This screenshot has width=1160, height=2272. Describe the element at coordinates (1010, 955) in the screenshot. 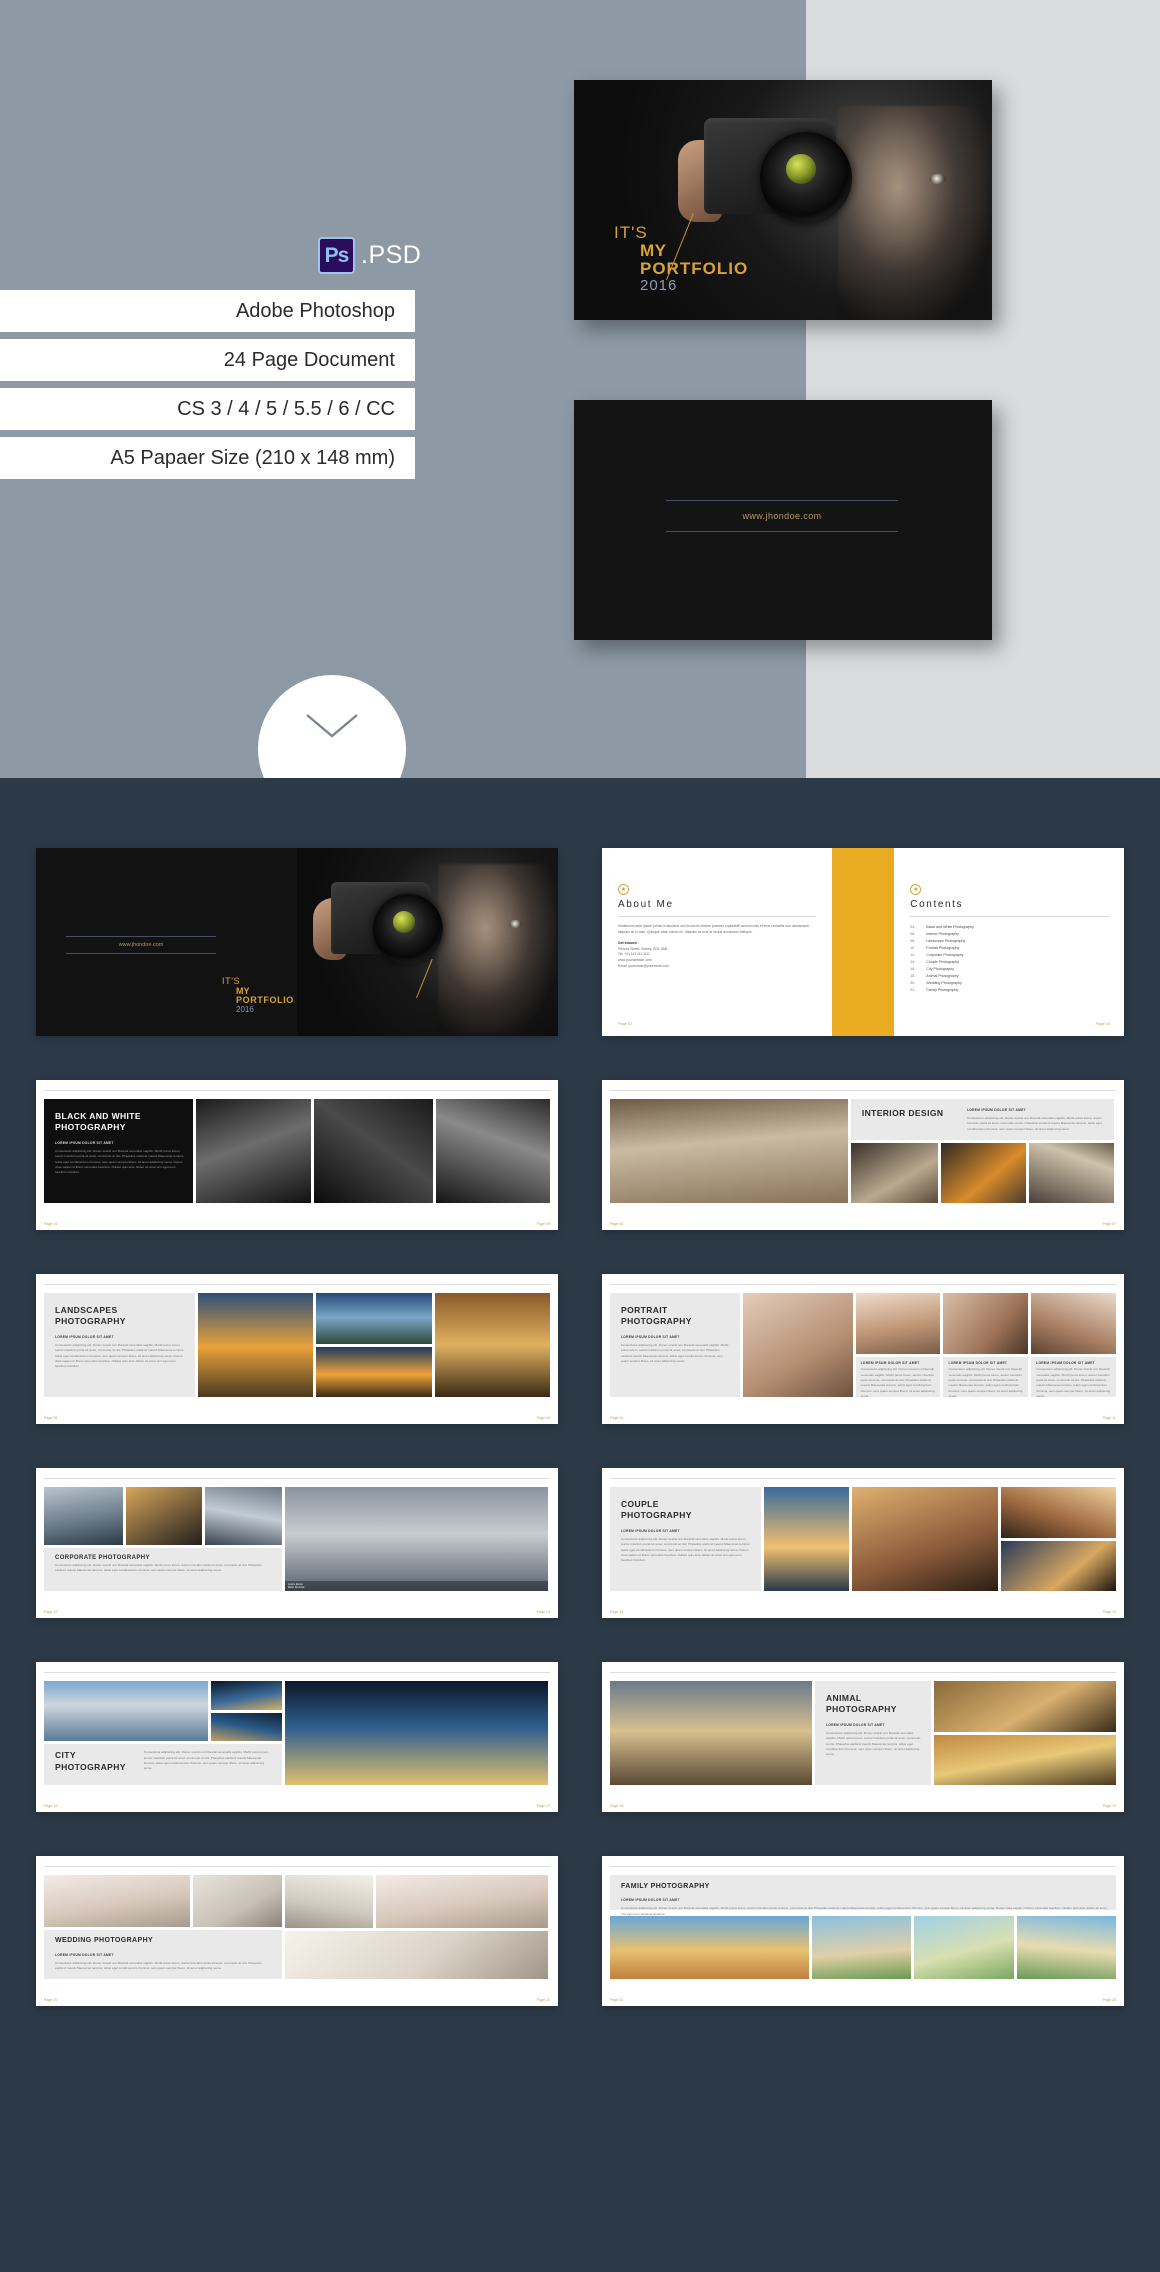

I see `list-item: 12. Corporate Photography` at that location.